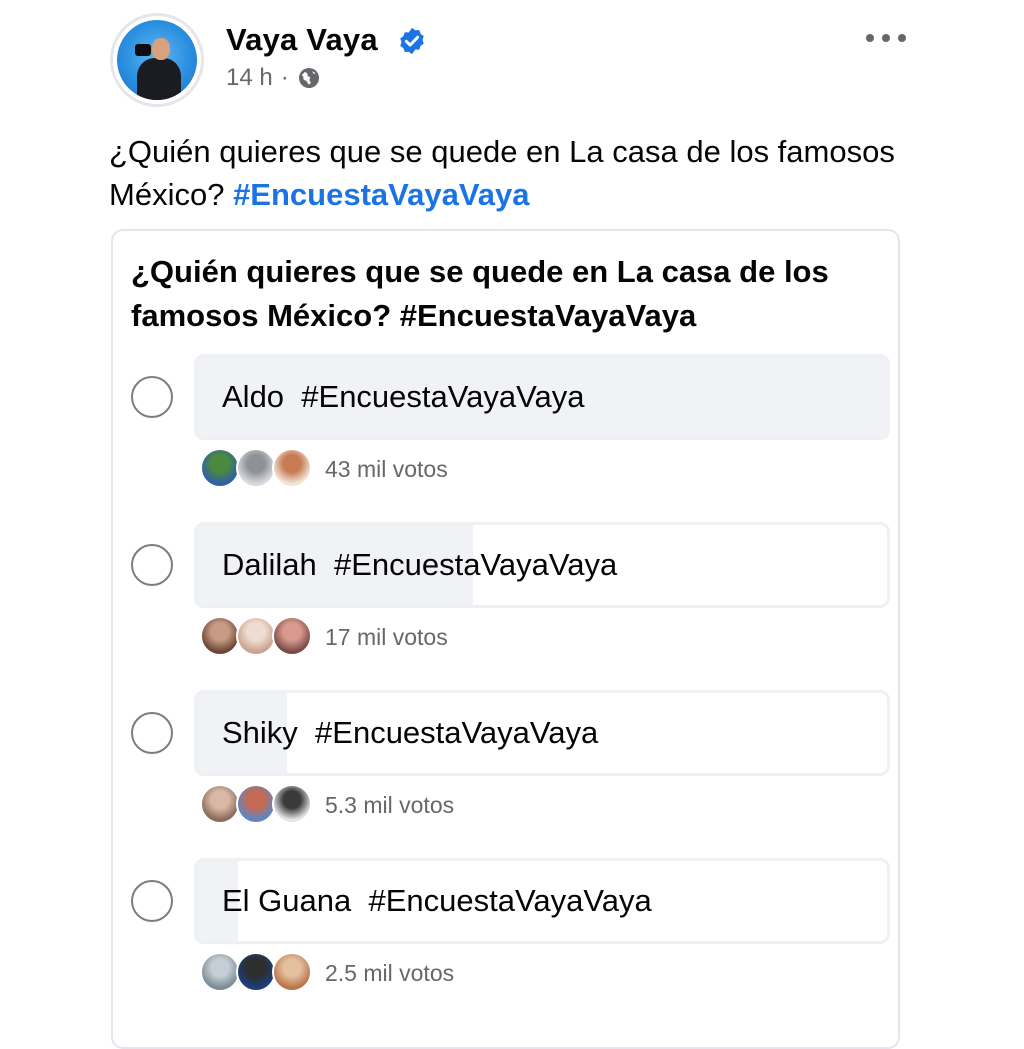  I want to click on poll-option-bar: Dalilah #EncuestaVayaVaya, so click(542, 565).